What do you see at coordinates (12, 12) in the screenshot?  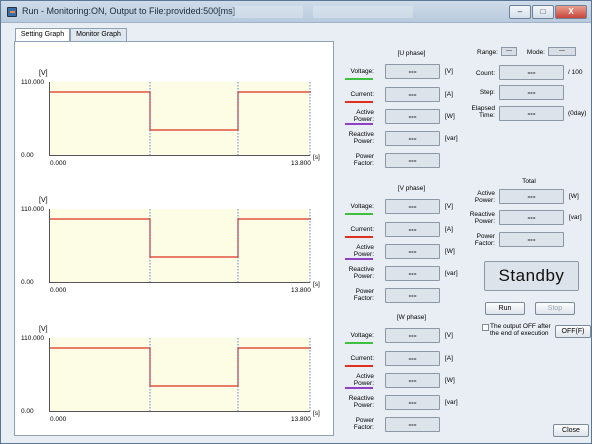 I see `app-icon` at bounding box center [12, 12].